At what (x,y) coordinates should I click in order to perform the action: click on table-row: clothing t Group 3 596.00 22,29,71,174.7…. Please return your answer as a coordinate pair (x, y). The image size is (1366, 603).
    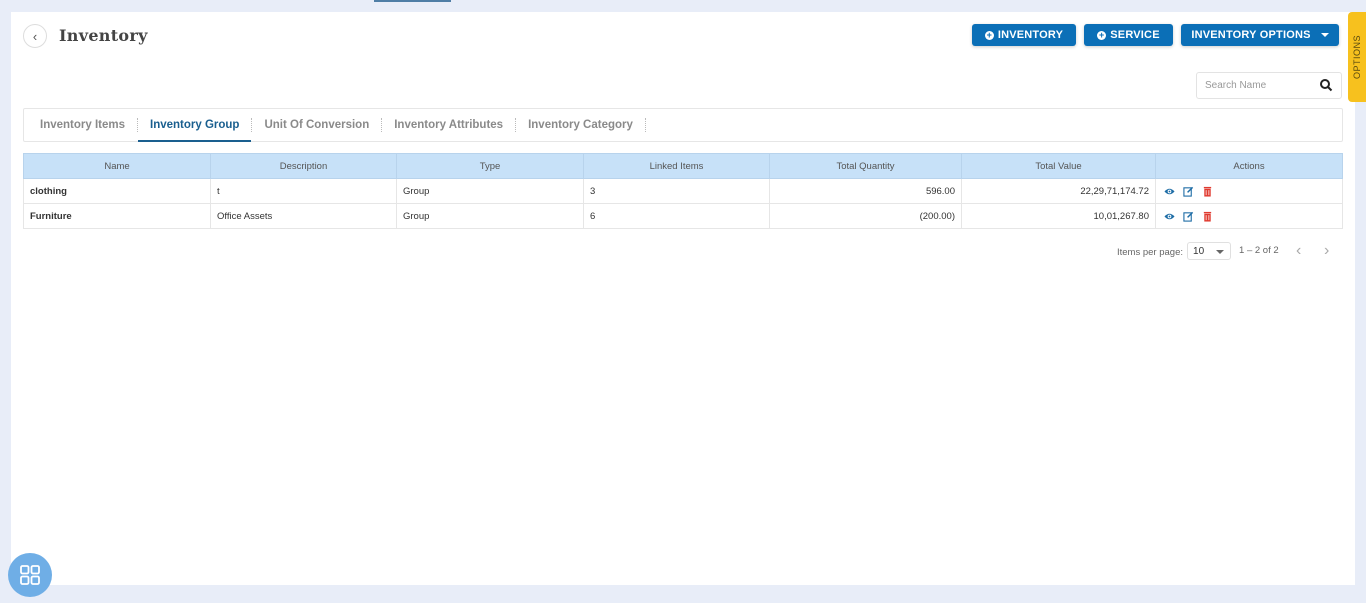
    Looking at the image, I should click on (683, 191).